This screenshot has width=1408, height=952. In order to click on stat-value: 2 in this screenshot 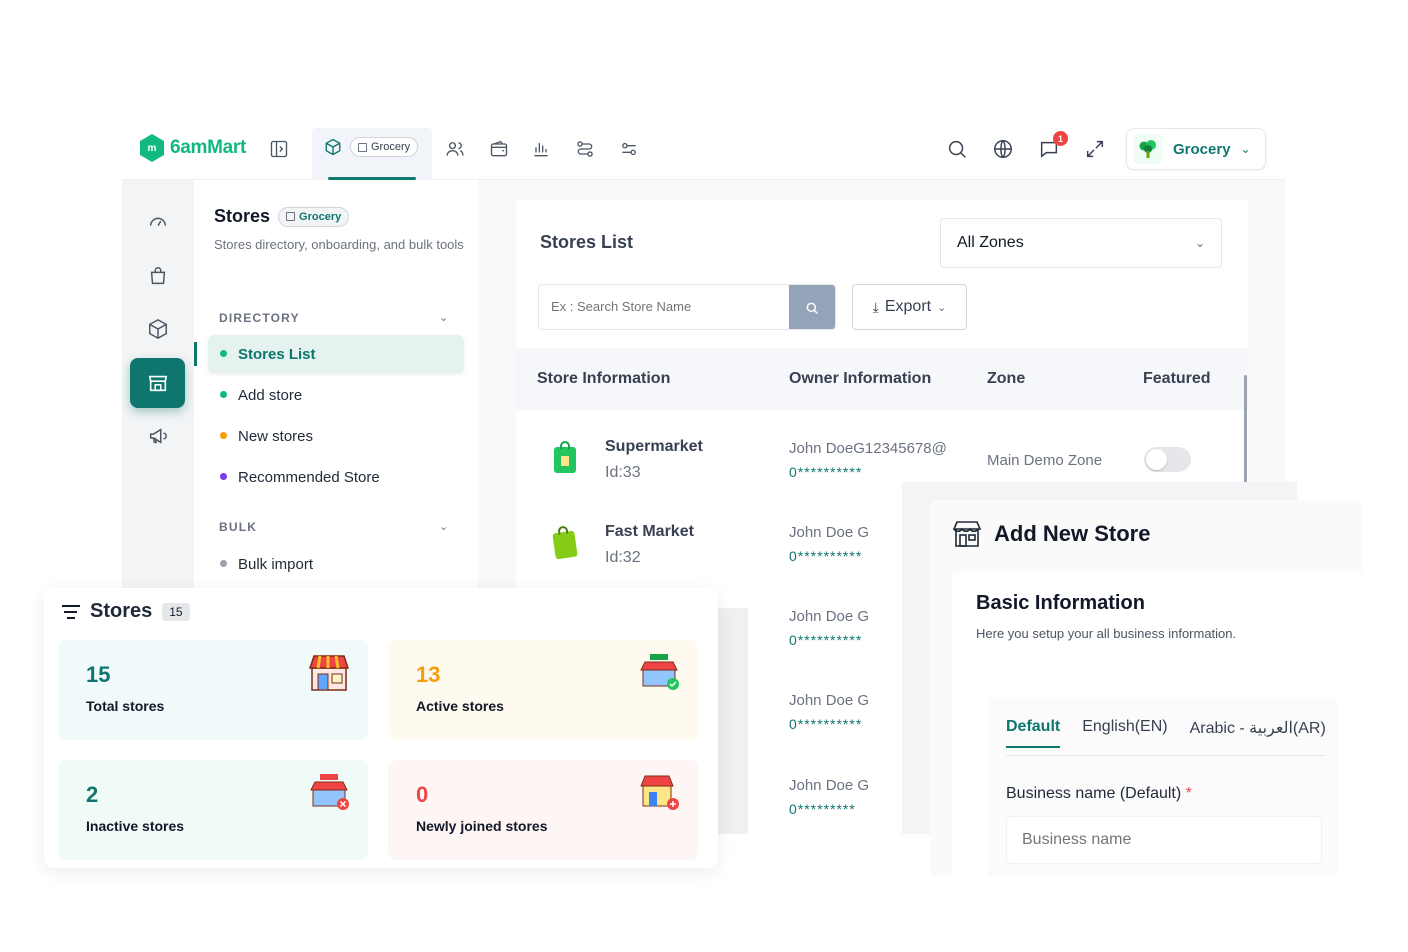, I will do `click(92, 794)`.